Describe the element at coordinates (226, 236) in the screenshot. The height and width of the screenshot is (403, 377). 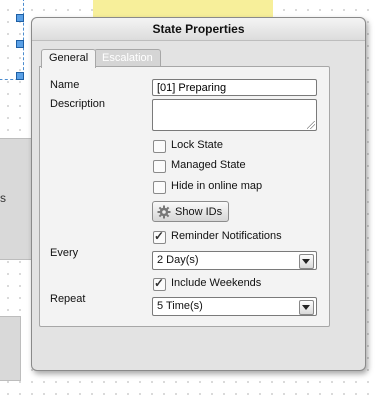
I see `reminder-notifications-label: Reminder Notifications` at that location.